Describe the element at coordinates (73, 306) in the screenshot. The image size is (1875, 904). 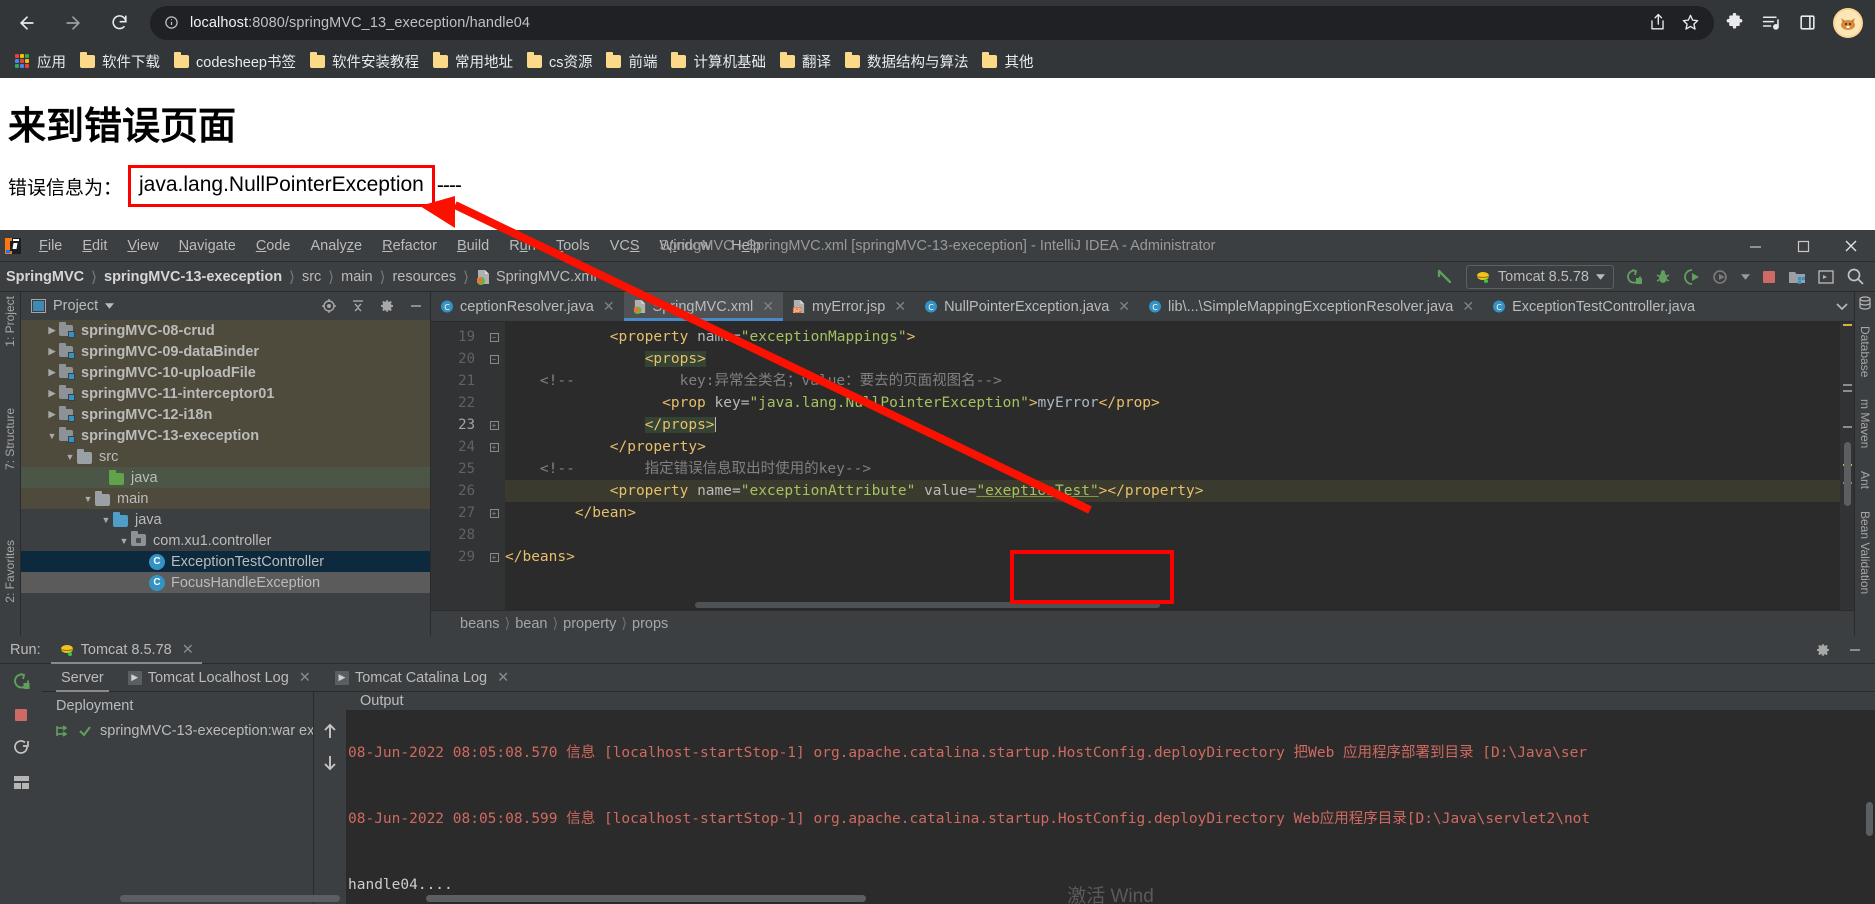
I see `project-panel-title: Project` at that location.